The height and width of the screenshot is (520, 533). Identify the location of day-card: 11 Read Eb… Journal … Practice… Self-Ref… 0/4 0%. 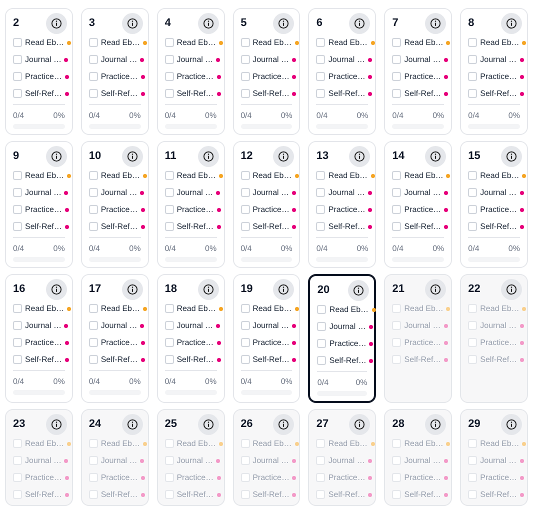
(190, 204).